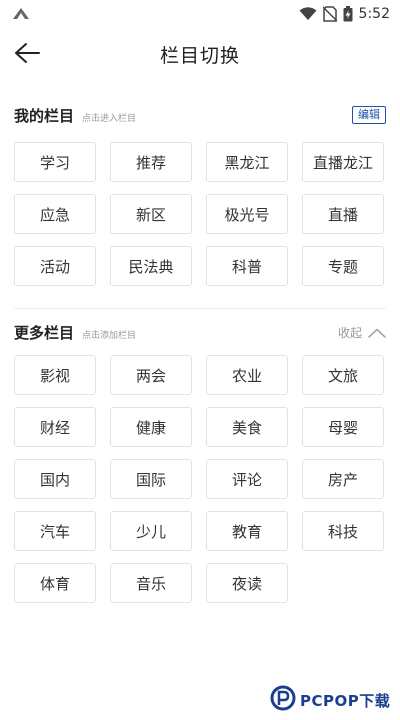 This screenshot has width=400, height=720. I want to click on more-column-chip: 财经, so click(55, 427).